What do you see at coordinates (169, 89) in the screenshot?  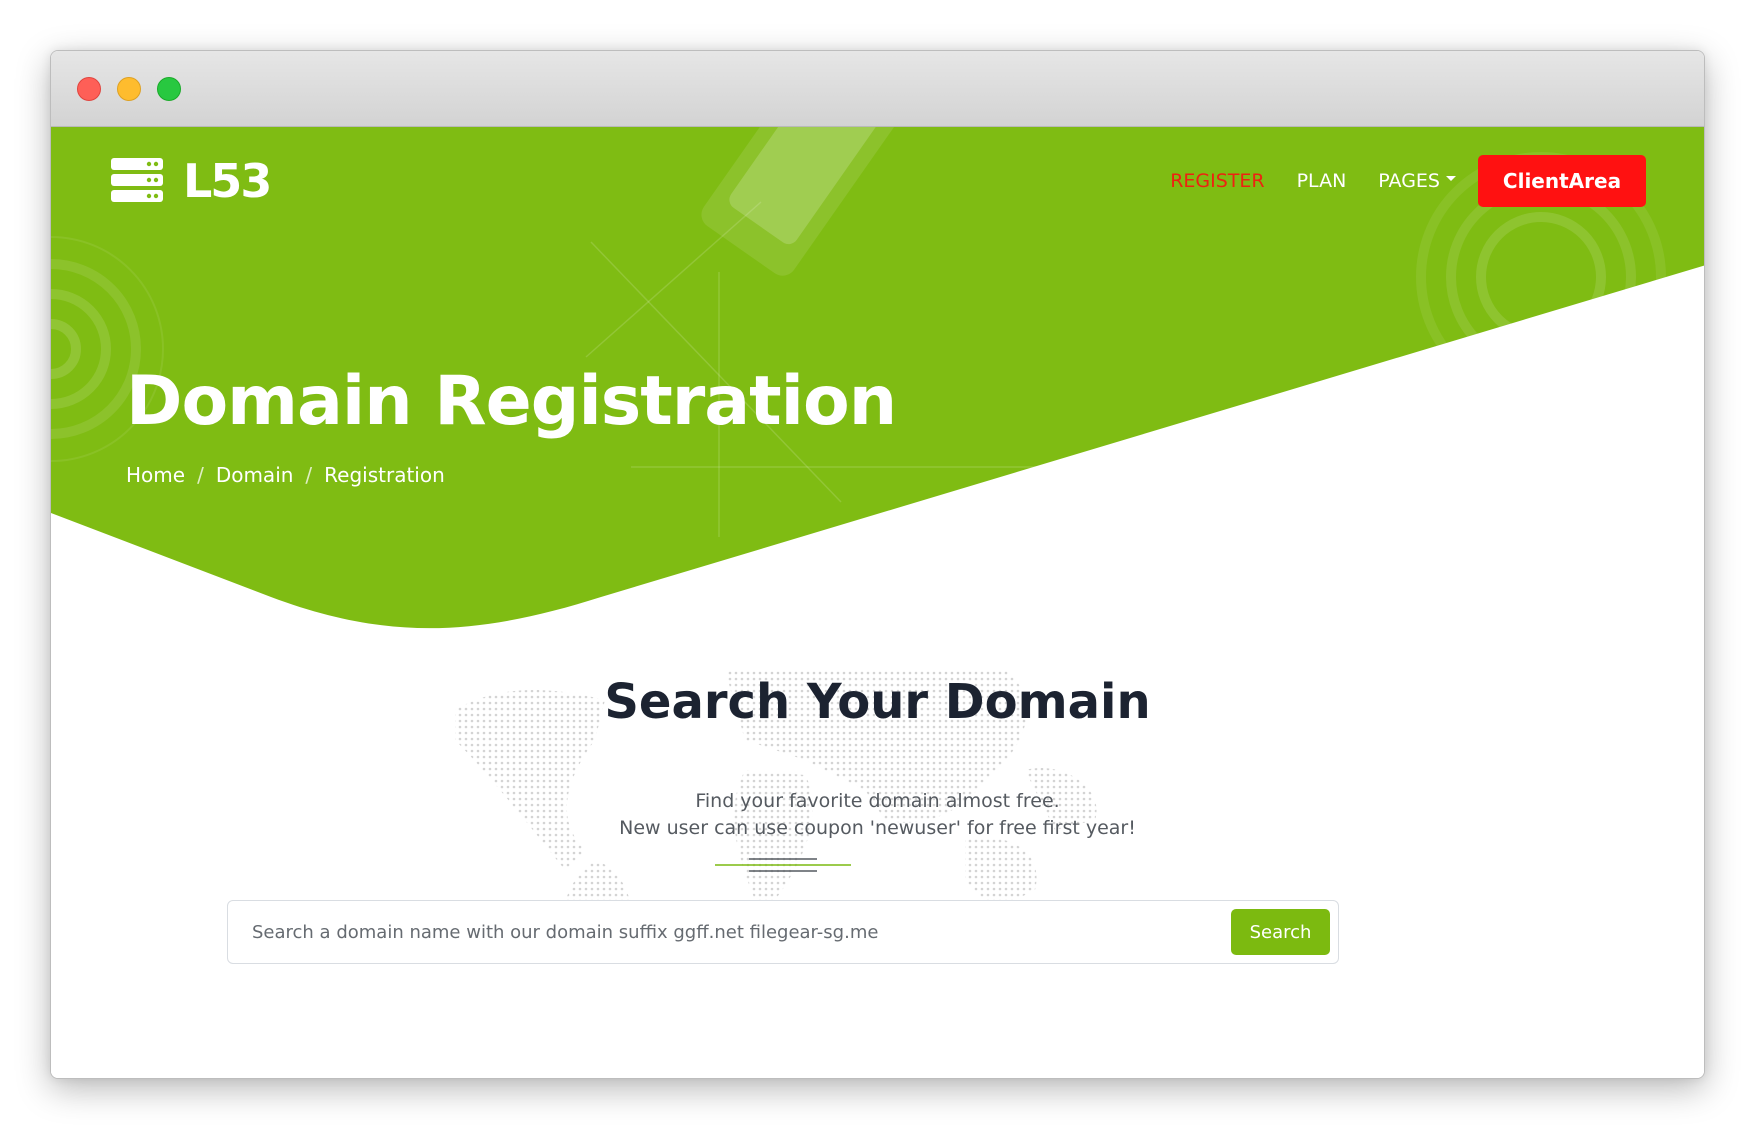 I see `maximize-window-button` at bounding box center [169, 89].